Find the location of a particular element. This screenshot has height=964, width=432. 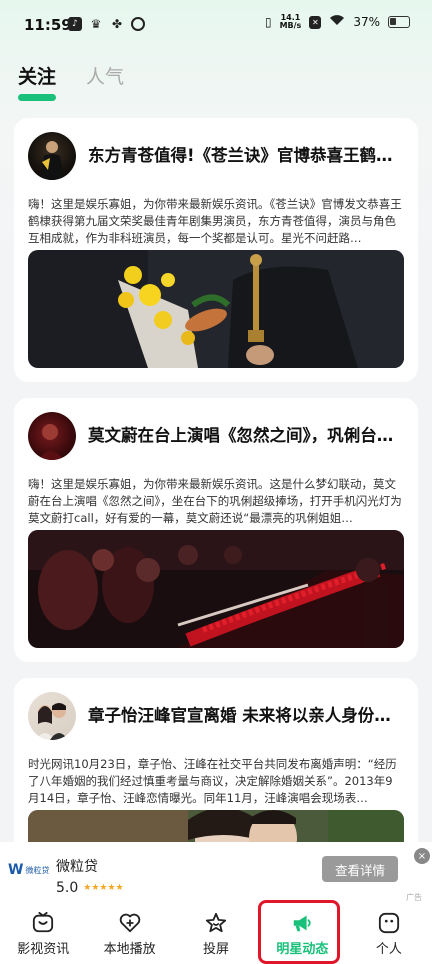

close-icon: × is located at coordinates (422, 856).